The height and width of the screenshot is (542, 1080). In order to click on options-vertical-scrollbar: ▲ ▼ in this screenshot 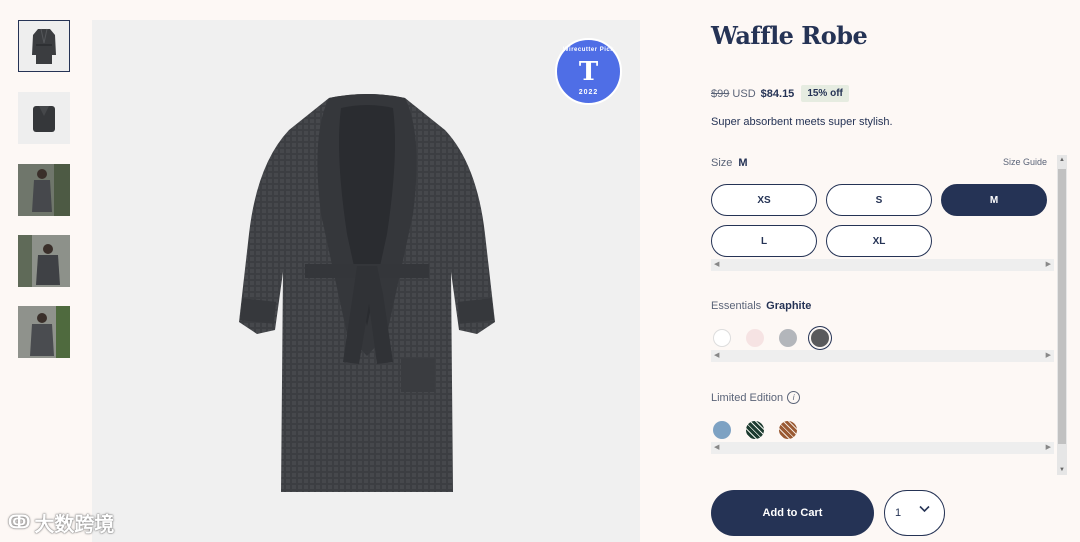, I will do `click(1062, 315)`.